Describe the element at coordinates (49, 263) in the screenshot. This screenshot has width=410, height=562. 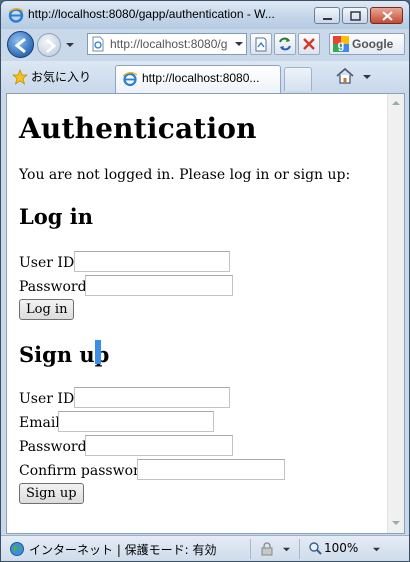
I see `login-userid-label: User ID:` at that location.